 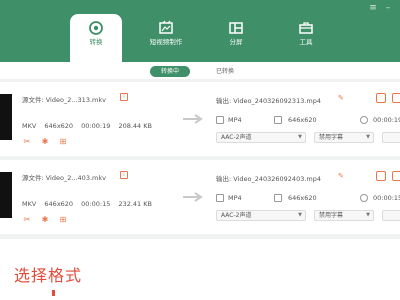 What do you see at coordinates (64, 178) in the screenshot?
I see `source-file-label: 源文件: Video_2...403.mkv` at bounding box center [64, 178].